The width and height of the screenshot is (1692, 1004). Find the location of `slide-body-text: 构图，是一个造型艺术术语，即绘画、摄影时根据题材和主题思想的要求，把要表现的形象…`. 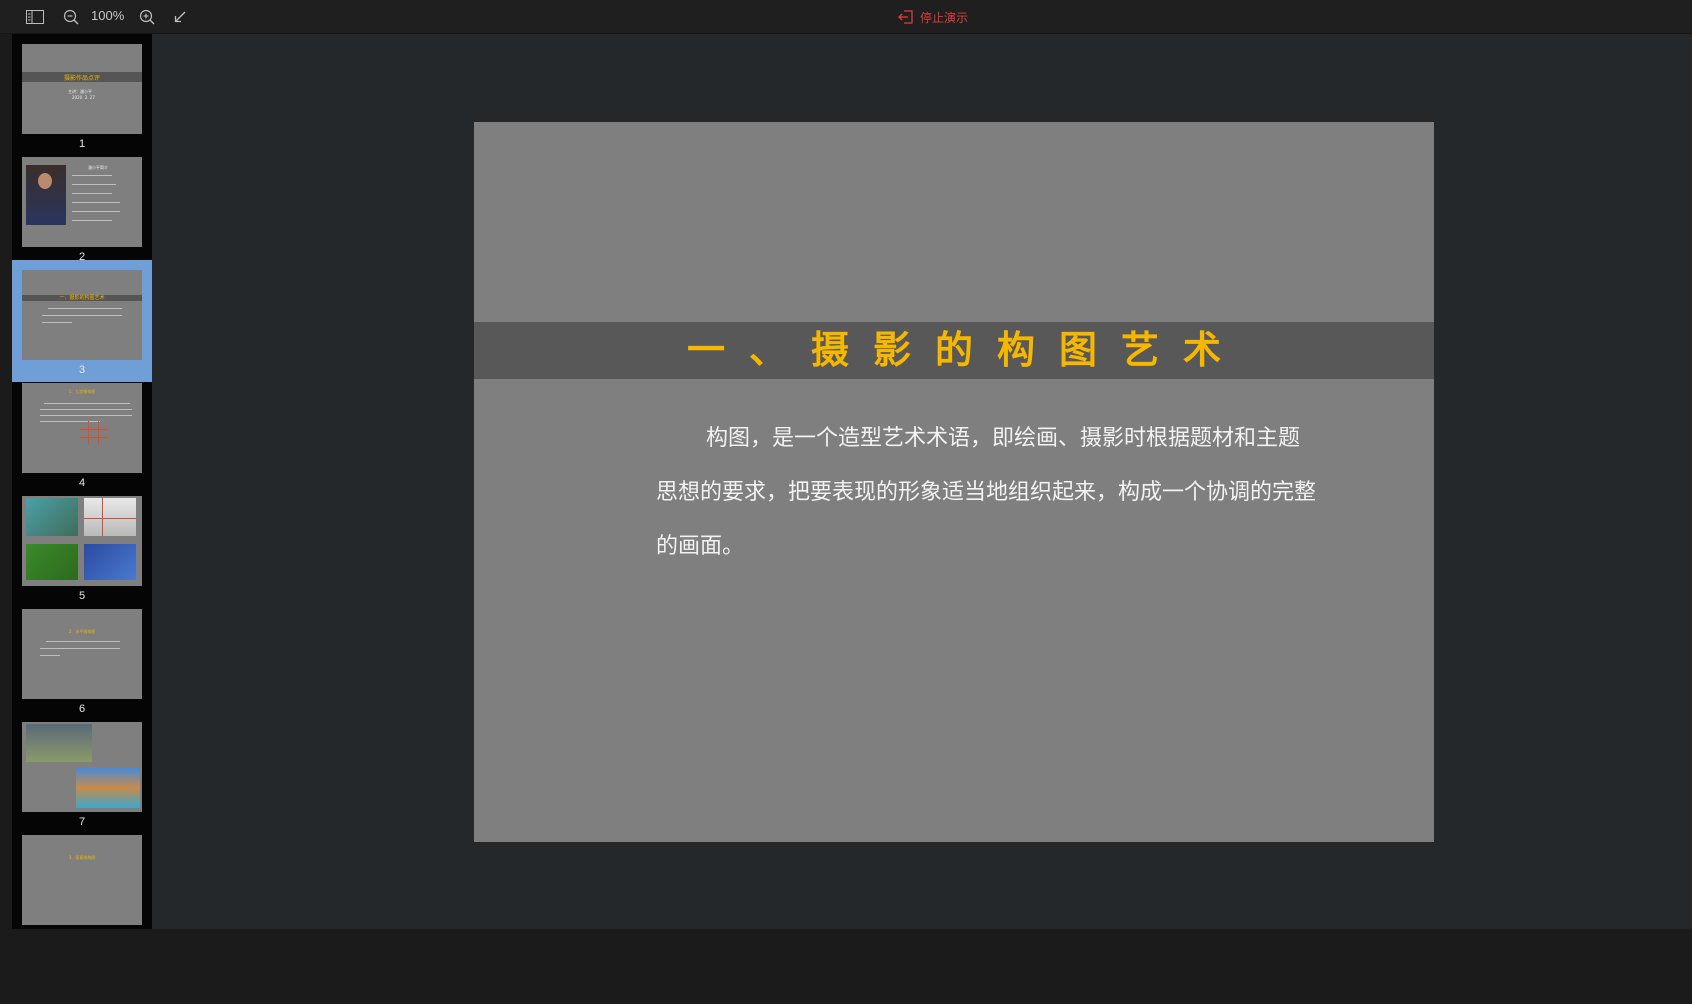

slide-body-text: 构图，是一个造型艺术术语，即绘画、摄影时根据题材和主题思想的要求，把要表现的形象… is located at coordinates (986, 492).